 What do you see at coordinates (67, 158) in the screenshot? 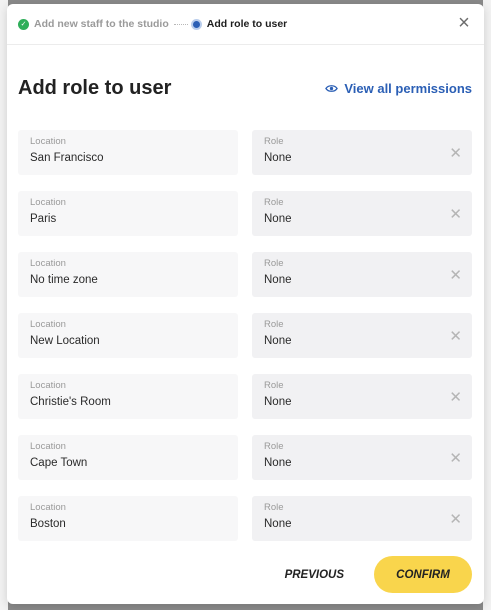
I see `location-value: San Francisco` at bounding box center [67, 158].